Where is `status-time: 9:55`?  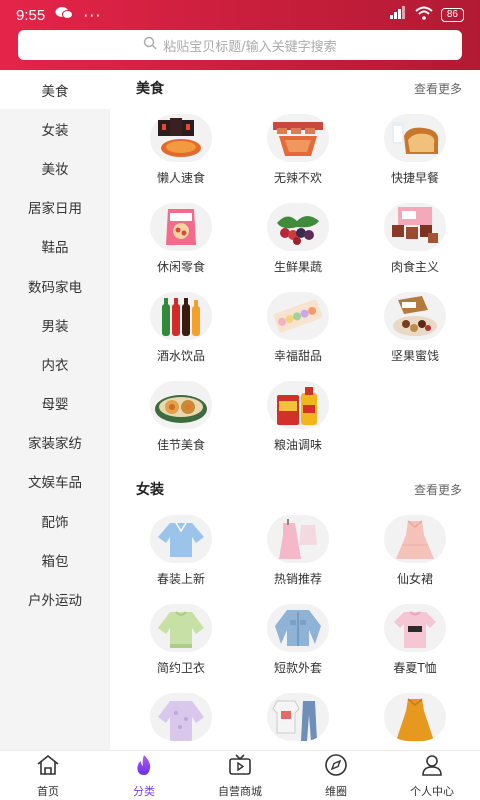
status-time: 9:55 is located at coordinates (31, 15).